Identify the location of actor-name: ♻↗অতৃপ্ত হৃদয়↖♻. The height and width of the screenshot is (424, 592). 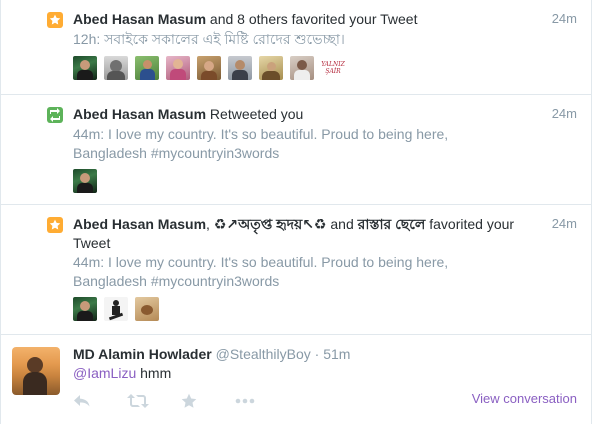
(270, 224).